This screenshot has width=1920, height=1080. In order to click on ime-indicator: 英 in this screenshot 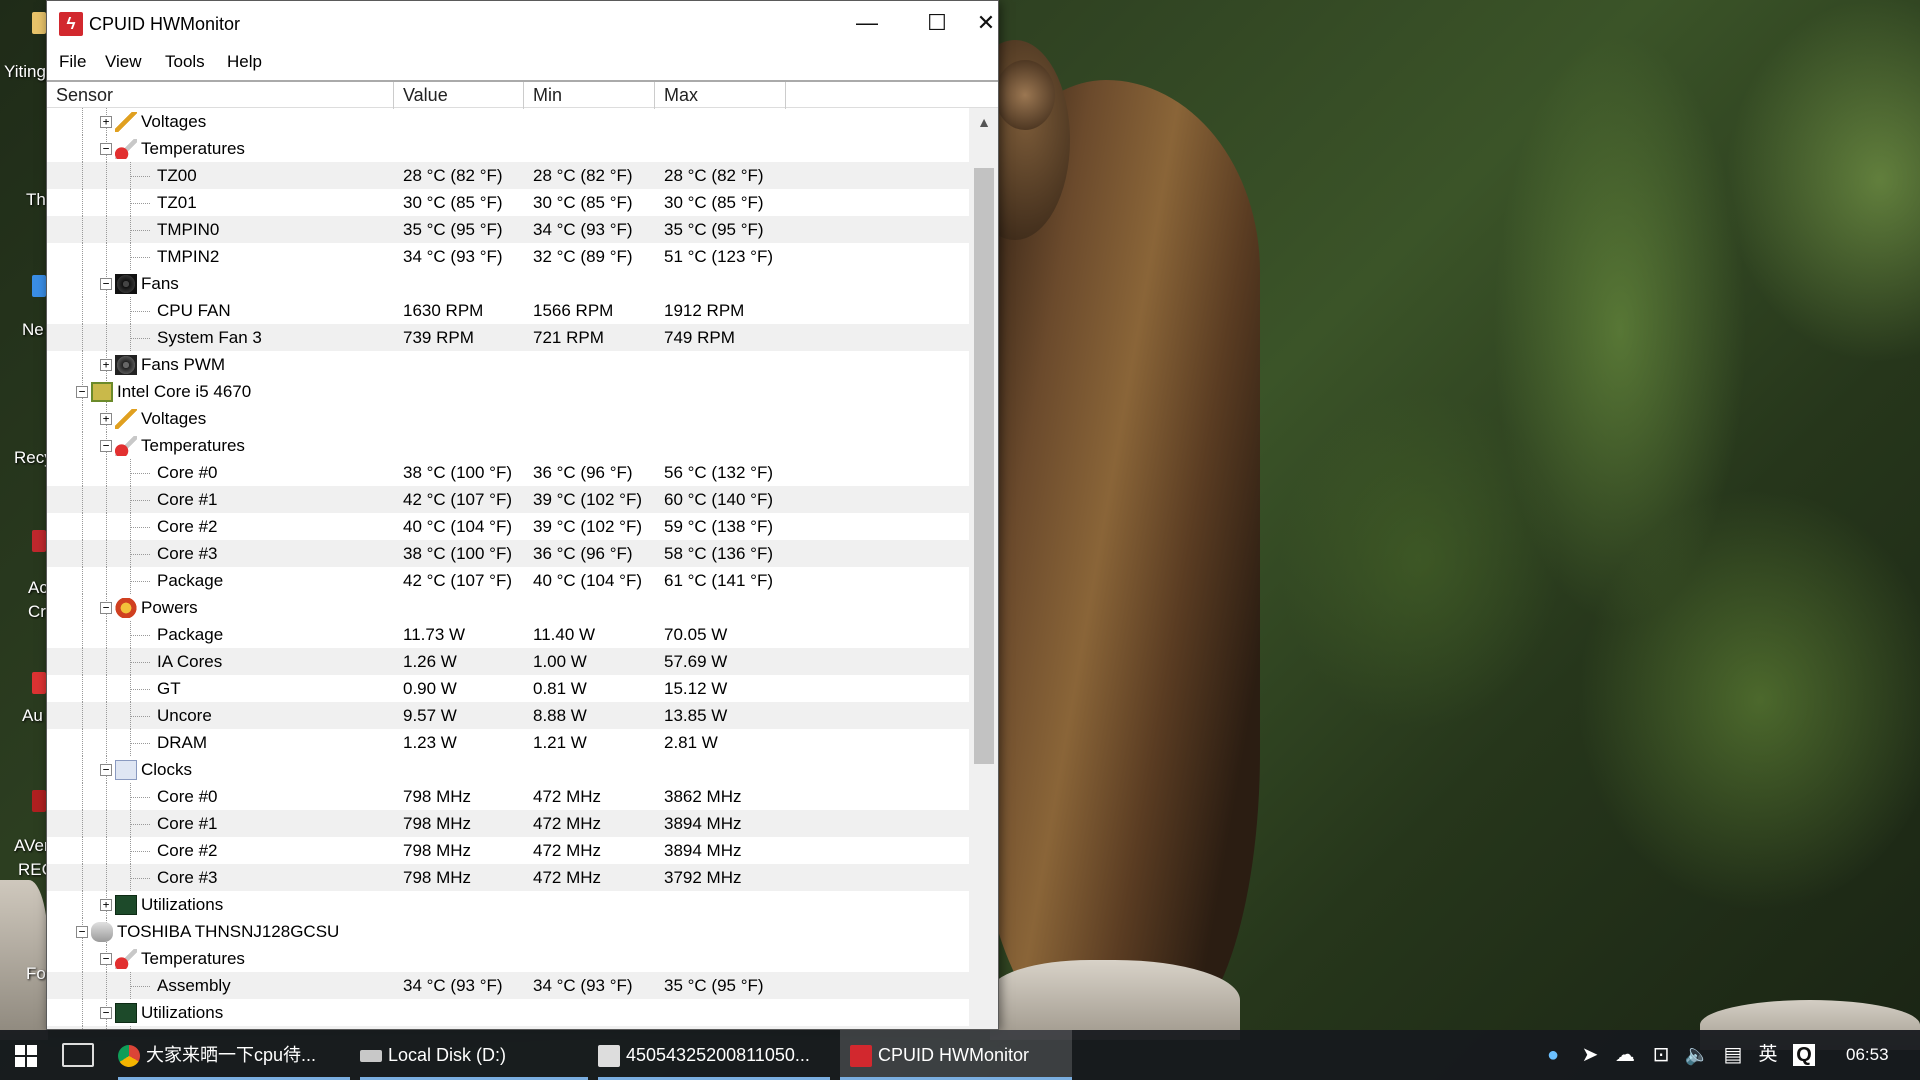, I will do `click(1768, 1055)`.